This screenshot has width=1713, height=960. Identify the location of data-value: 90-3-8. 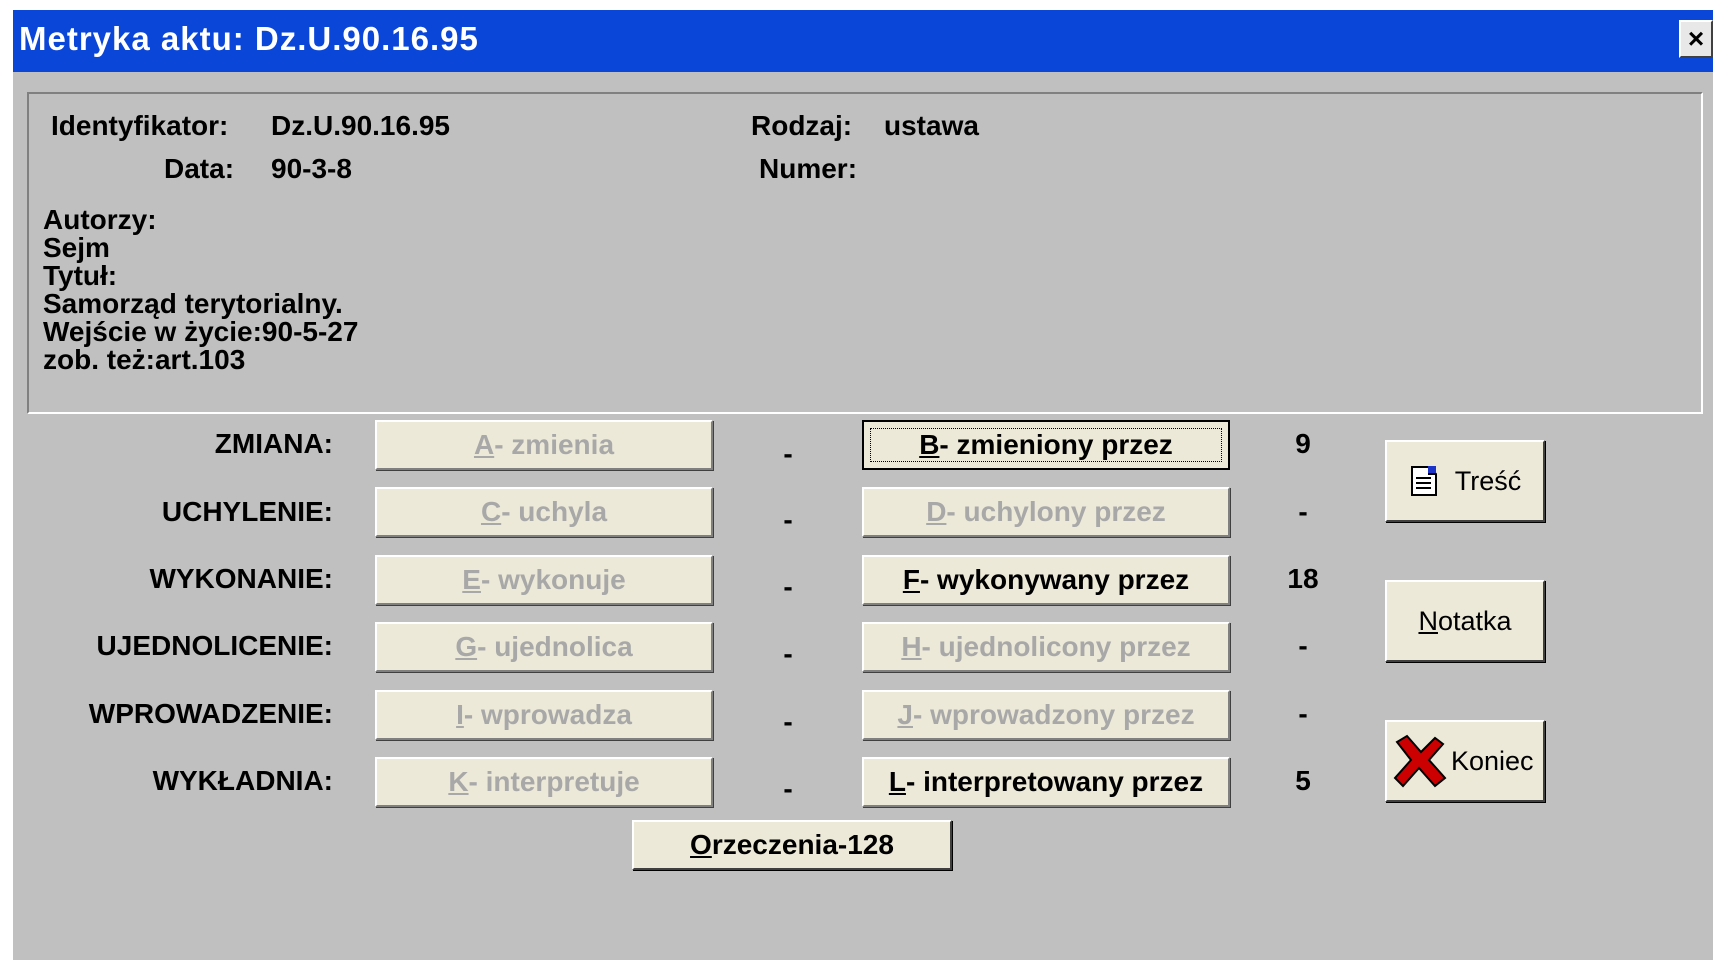
(311, 168).